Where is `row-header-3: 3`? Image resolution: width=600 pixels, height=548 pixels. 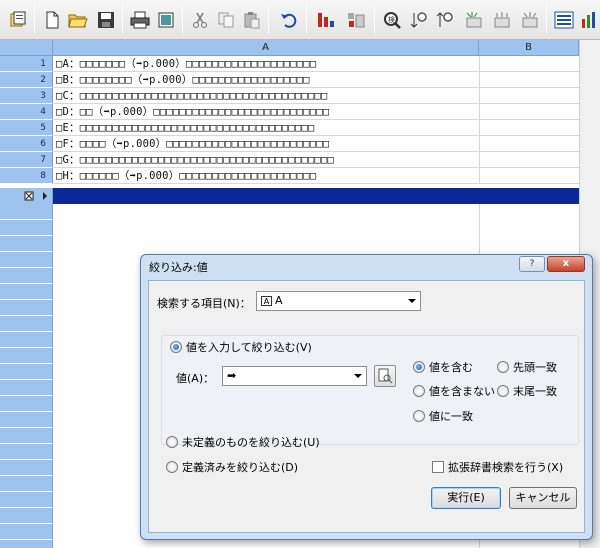 row-header-3: 3 is located at coordinates (26, 96).